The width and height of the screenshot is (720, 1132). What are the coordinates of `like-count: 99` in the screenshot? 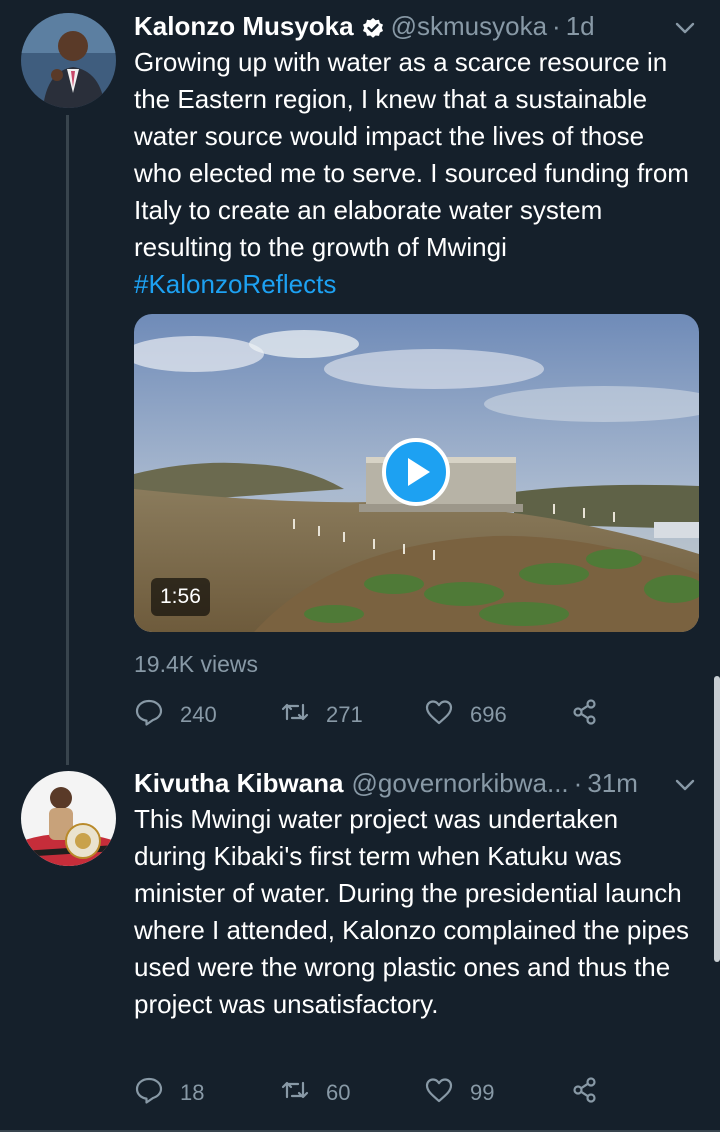 It's located at (482, 1092).